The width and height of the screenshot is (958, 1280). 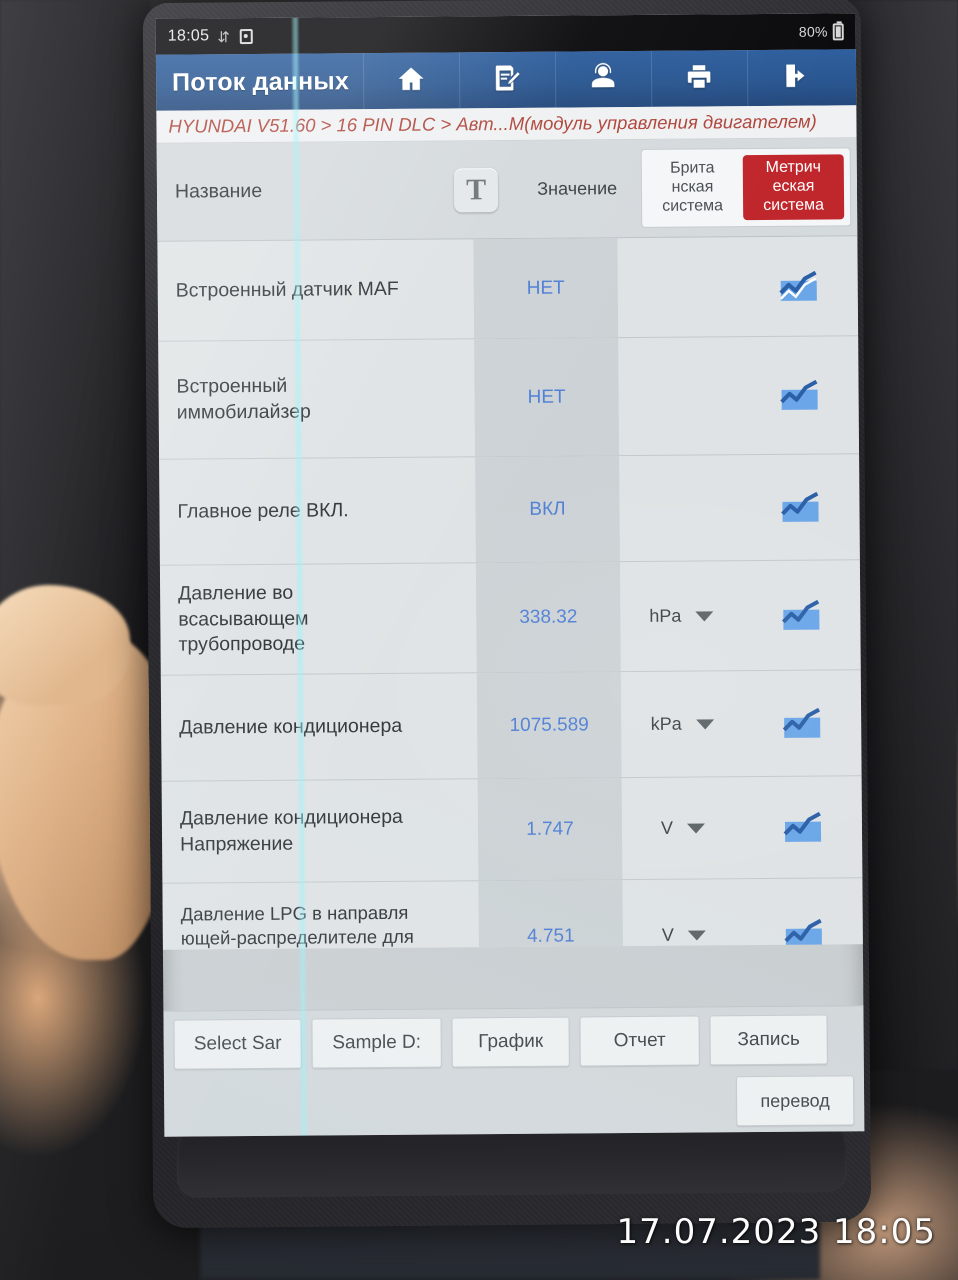 I want to click on home-button, so click(x=411, y=81).